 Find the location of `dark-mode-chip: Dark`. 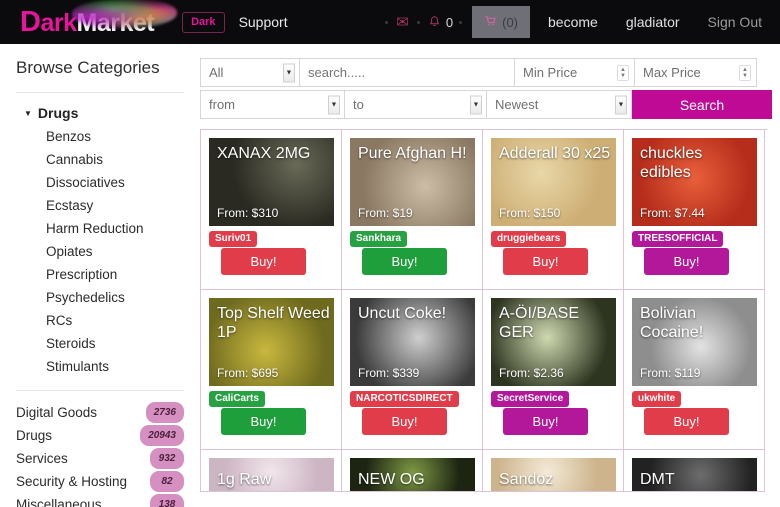

dark-mode-chip: Dark is located at coordinates (203, 22).